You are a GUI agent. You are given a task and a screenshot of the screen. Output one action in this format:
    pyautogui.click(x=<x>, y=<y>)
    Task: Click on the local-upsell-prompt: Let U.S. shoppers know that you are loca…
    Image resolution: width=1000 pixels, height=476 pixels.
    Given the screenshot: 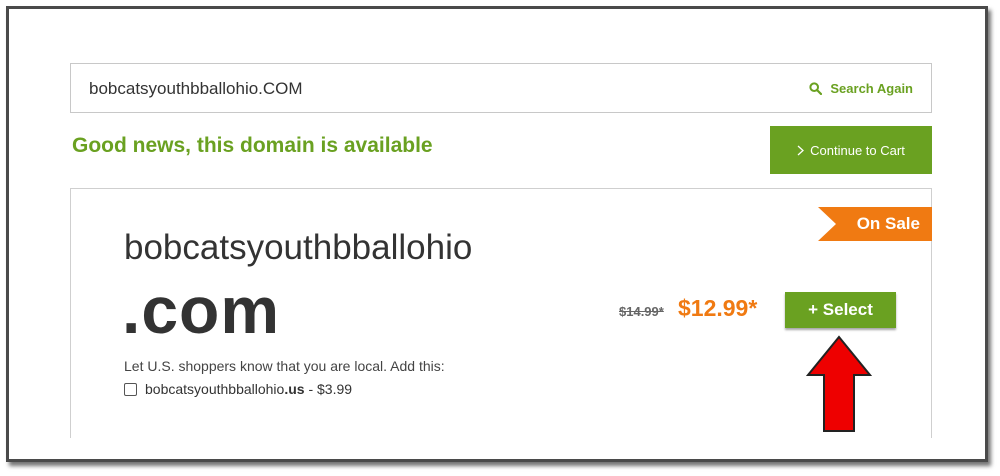 What is the action you would take?
    pyautogui.click(x=284, y=366)
    